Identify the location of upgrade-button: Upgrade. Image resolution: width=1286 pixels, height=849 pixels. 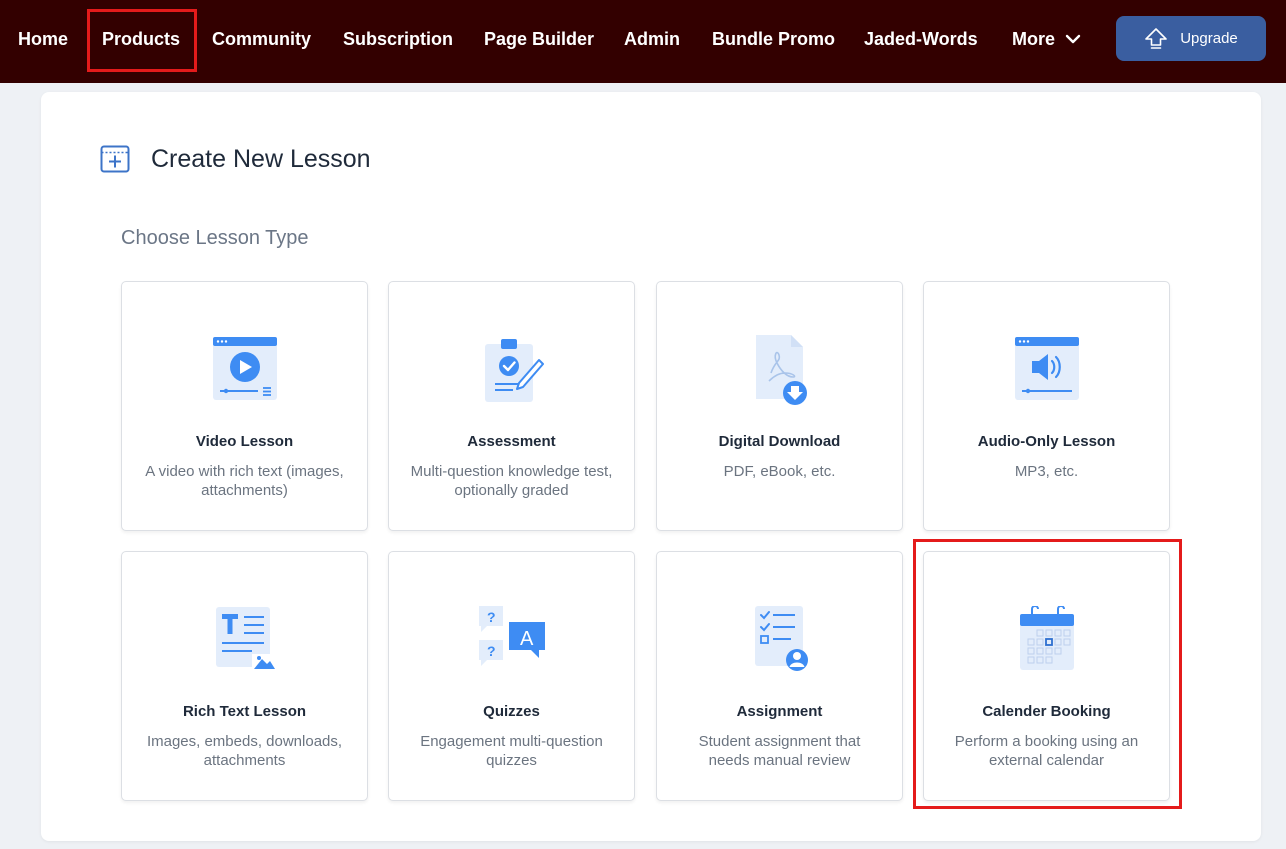
(1191, 38).